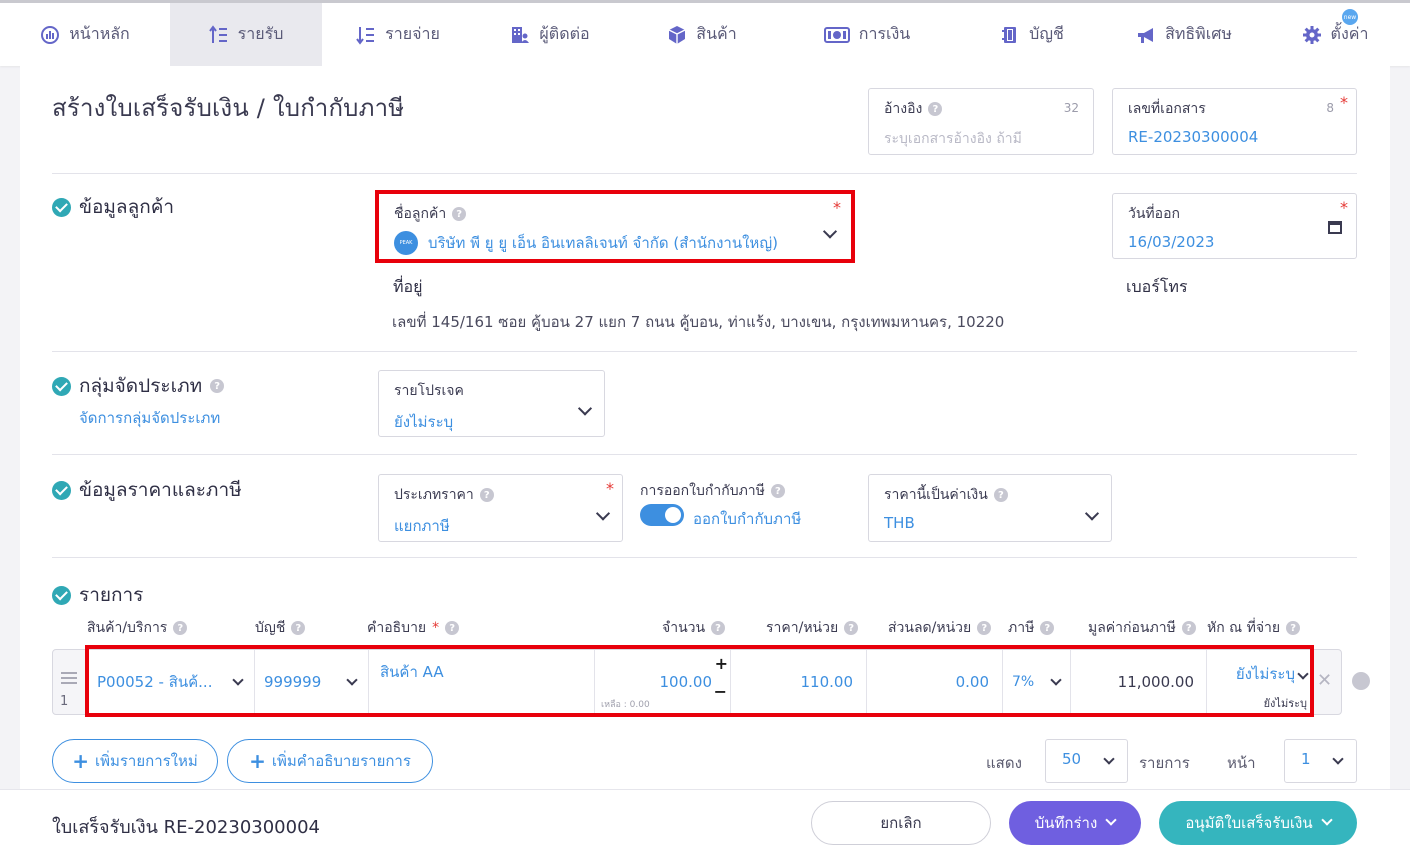 The image size is (1410, 851). What do you see at coordinates (218, 34) in the screenshot?
I see `income-icon` at bounding box center [218, 34].